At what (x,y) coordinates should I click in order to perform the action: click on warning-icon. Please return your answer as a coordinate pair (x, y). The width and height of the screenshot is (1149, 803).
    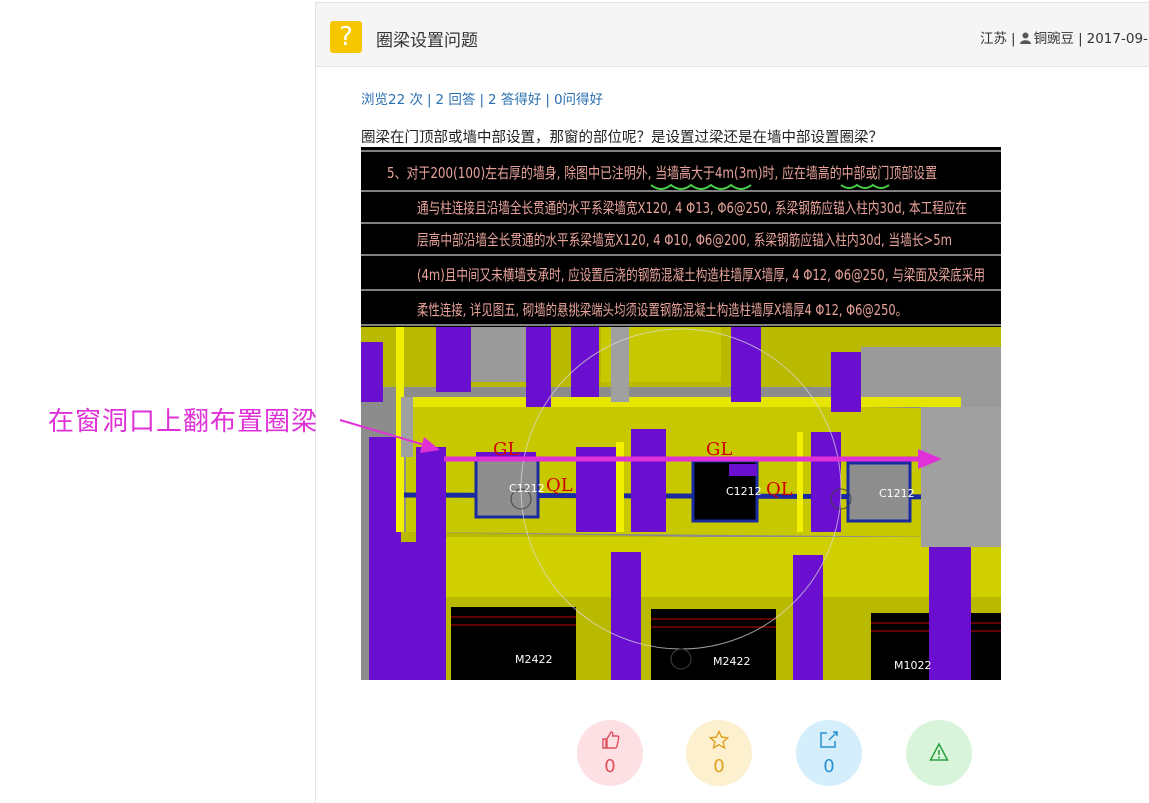
    Looking at the image, I should click on (939, 751).